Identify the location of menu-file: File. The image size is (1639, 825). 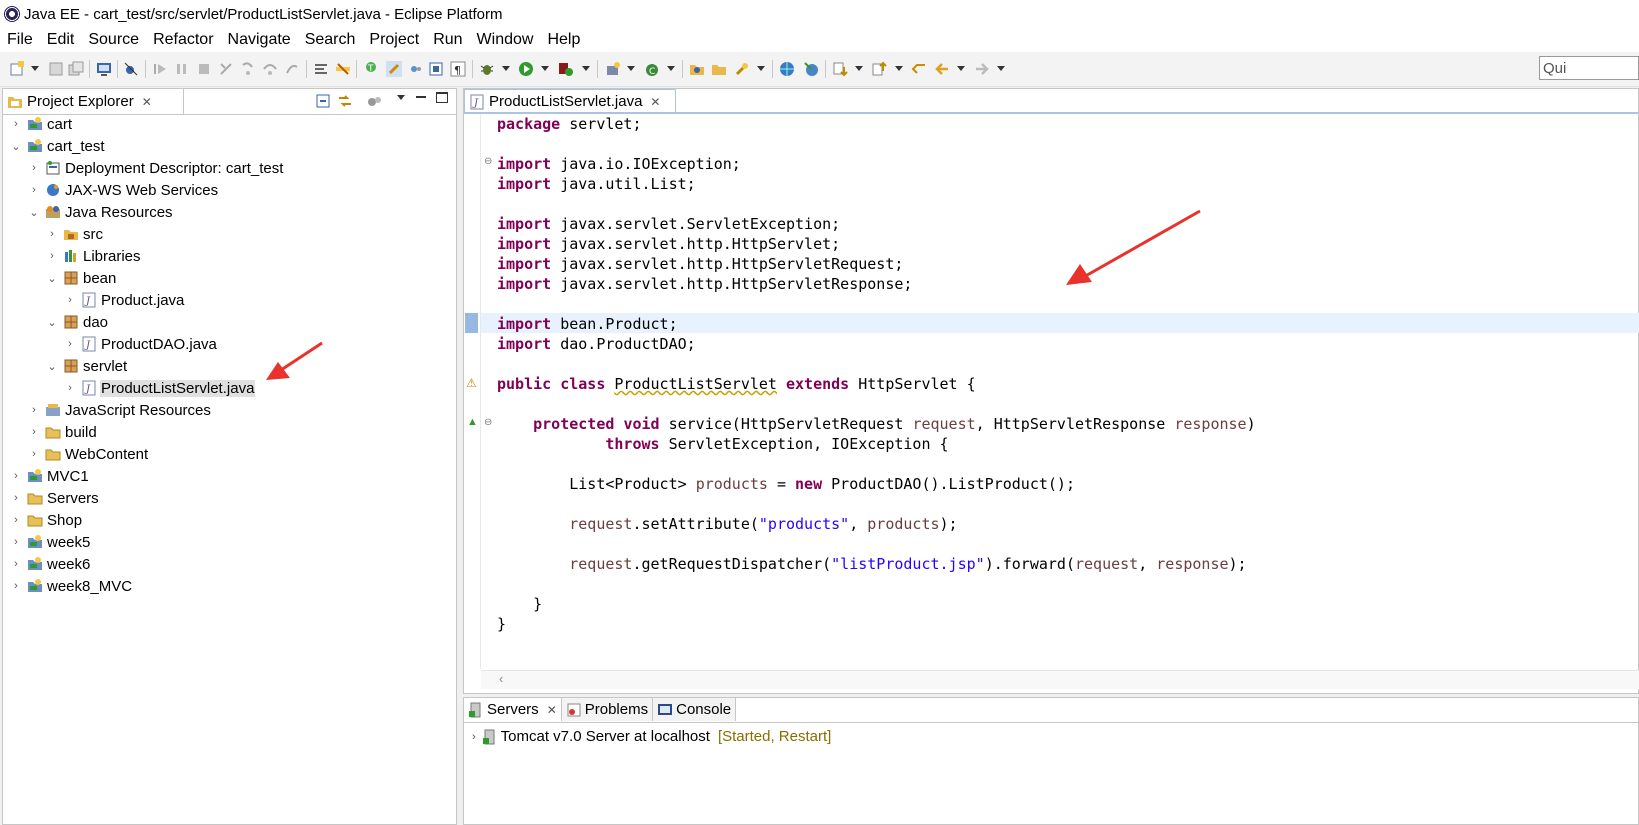
(20, 40).